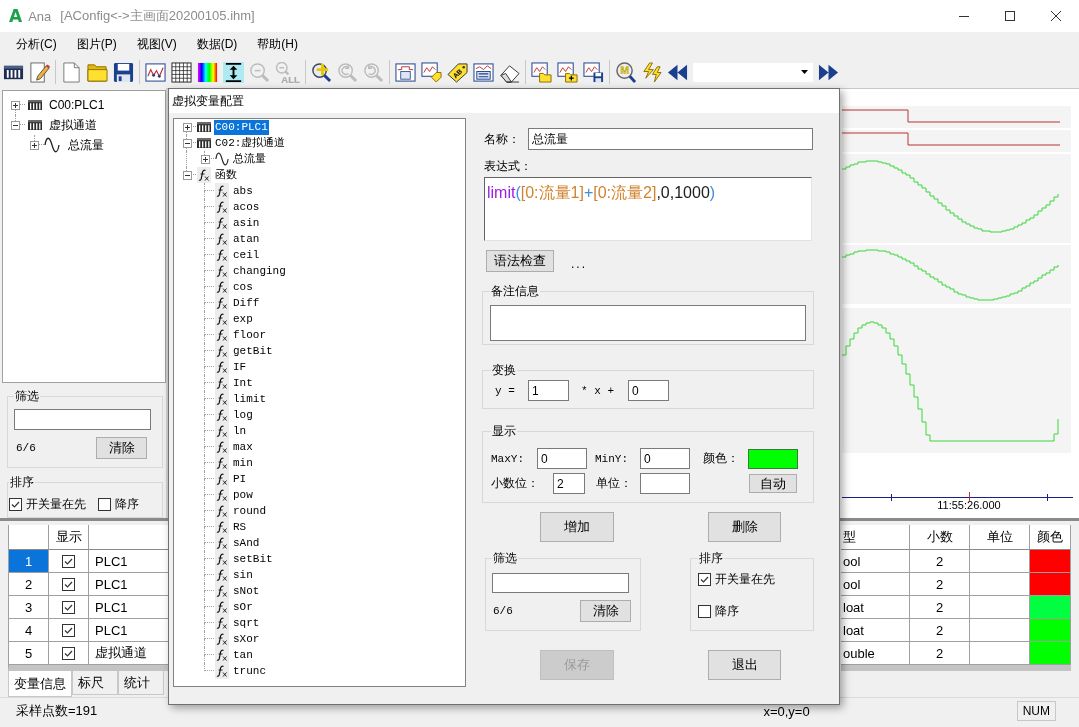 Image resolution: width=1079 pixels, height=727 pixels. Describe the element at coordinates (243, 287) in the screenshot. I see `tree-item: cos` at that location.